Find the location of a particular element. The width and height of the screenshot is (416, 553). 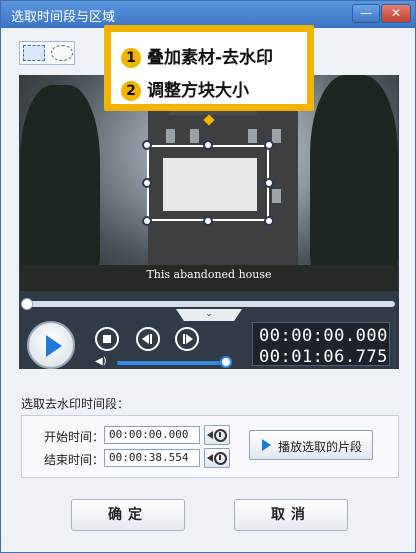

ok-button: 确定 is located at coordinates (128, 515).